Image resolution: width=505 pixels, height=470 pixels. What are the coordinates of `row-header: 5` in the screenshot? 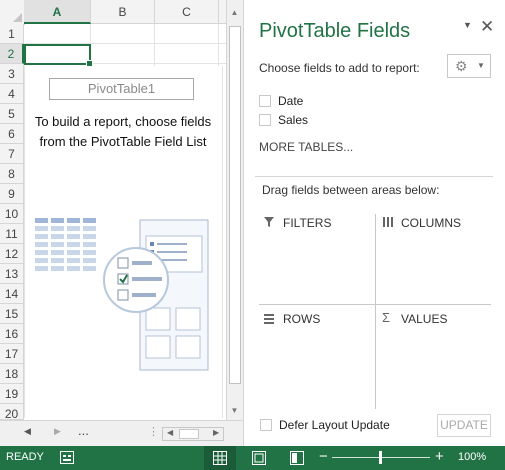 It's located at (12, 114).